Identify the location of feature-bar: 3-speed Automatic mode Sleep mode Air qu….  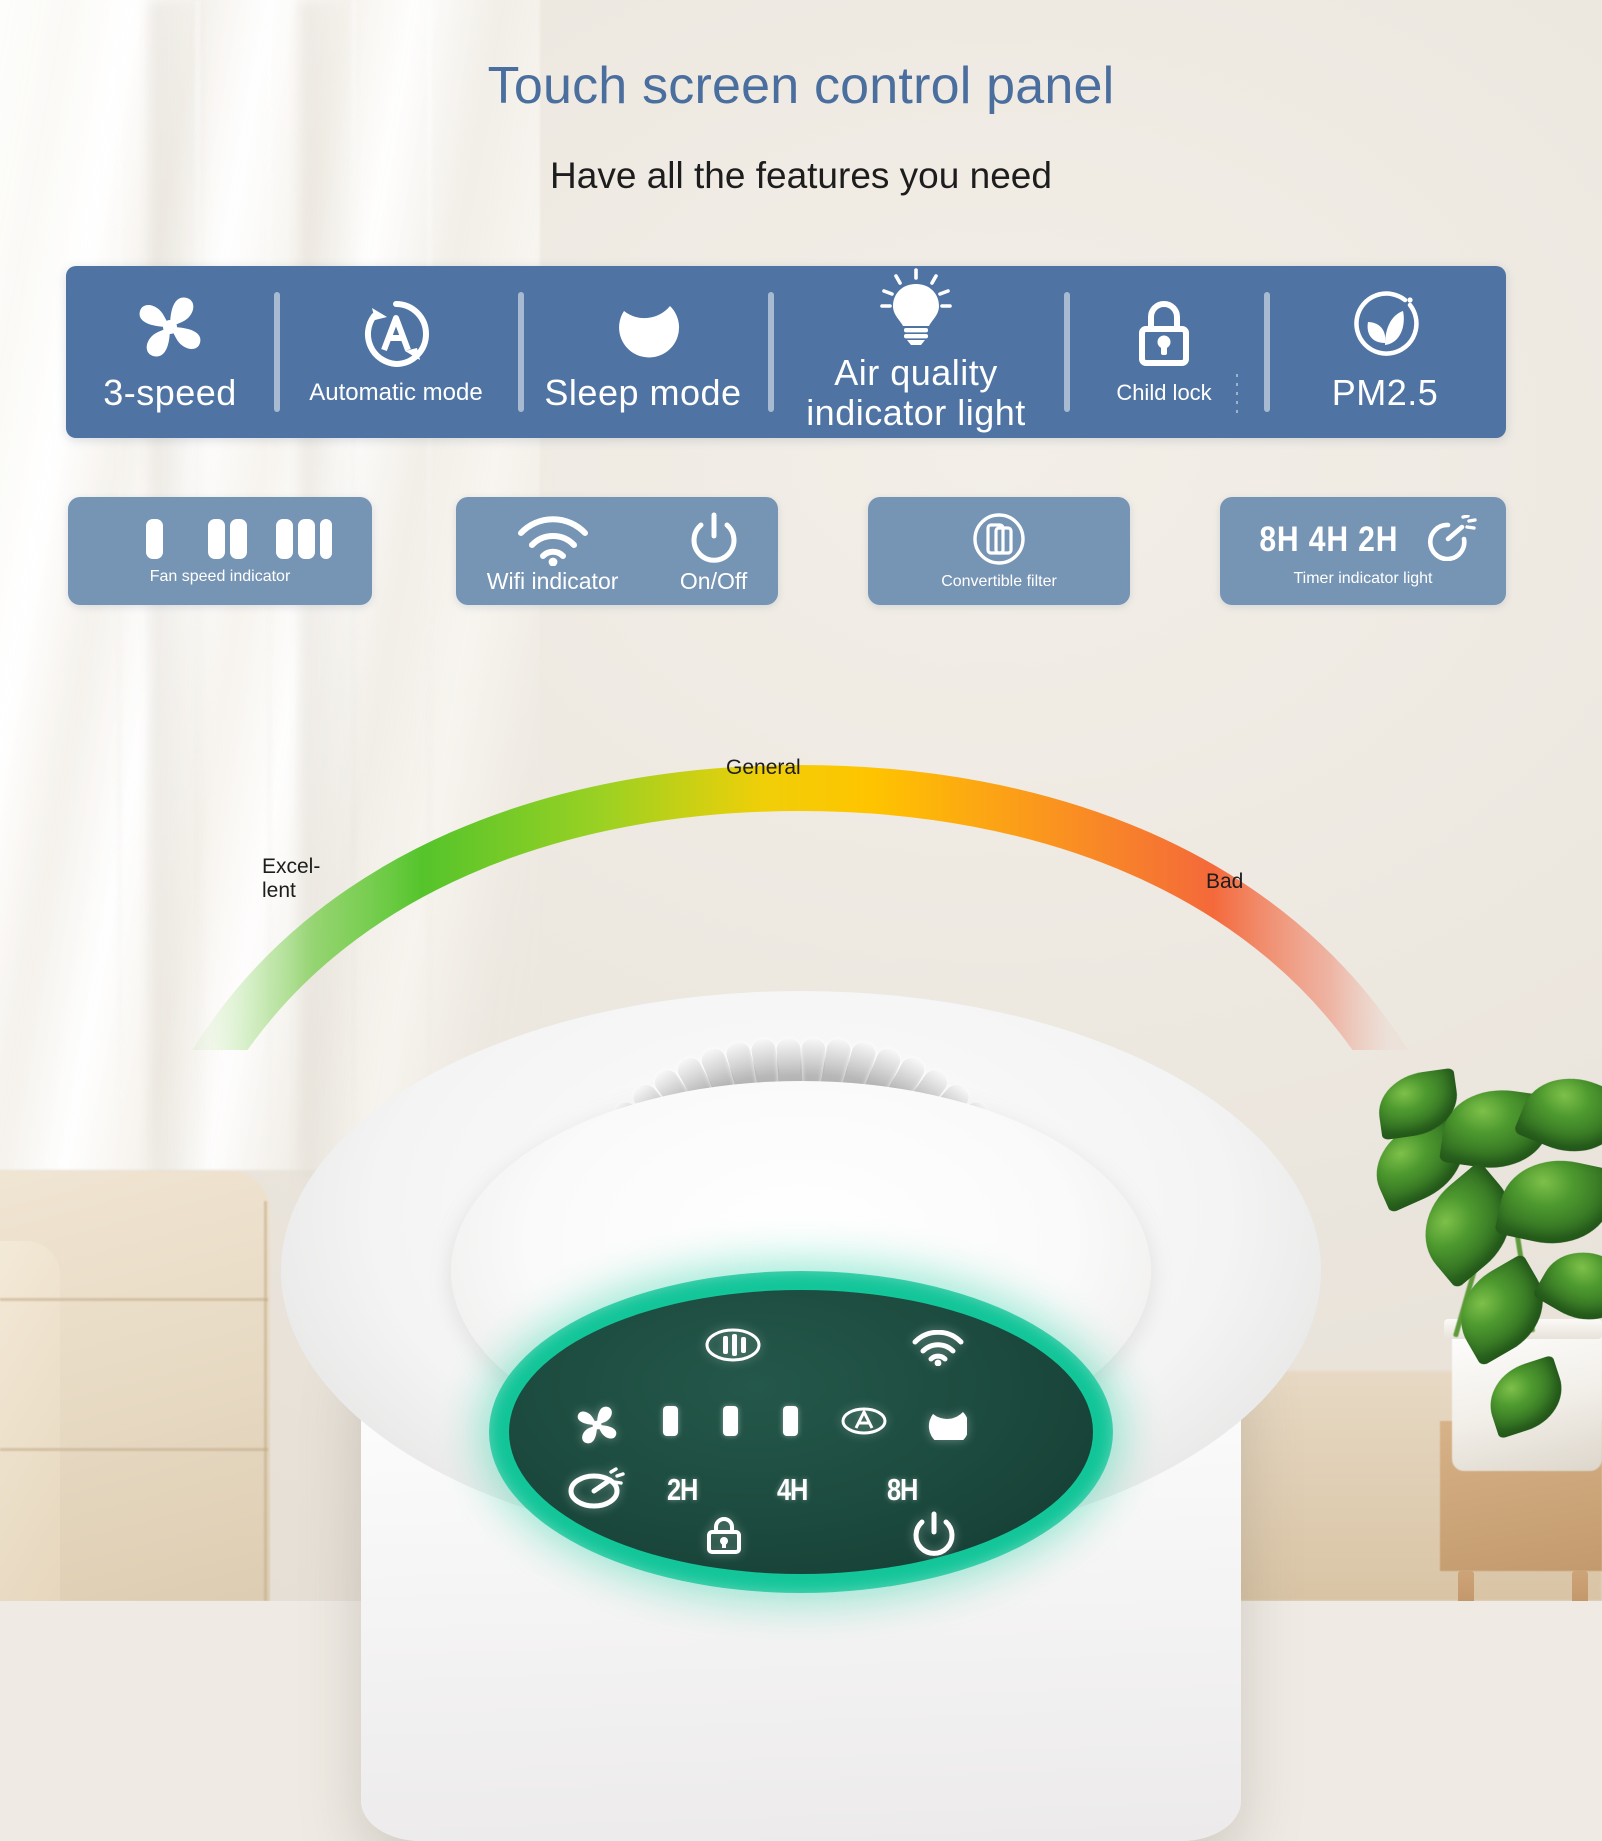
(786, 352).